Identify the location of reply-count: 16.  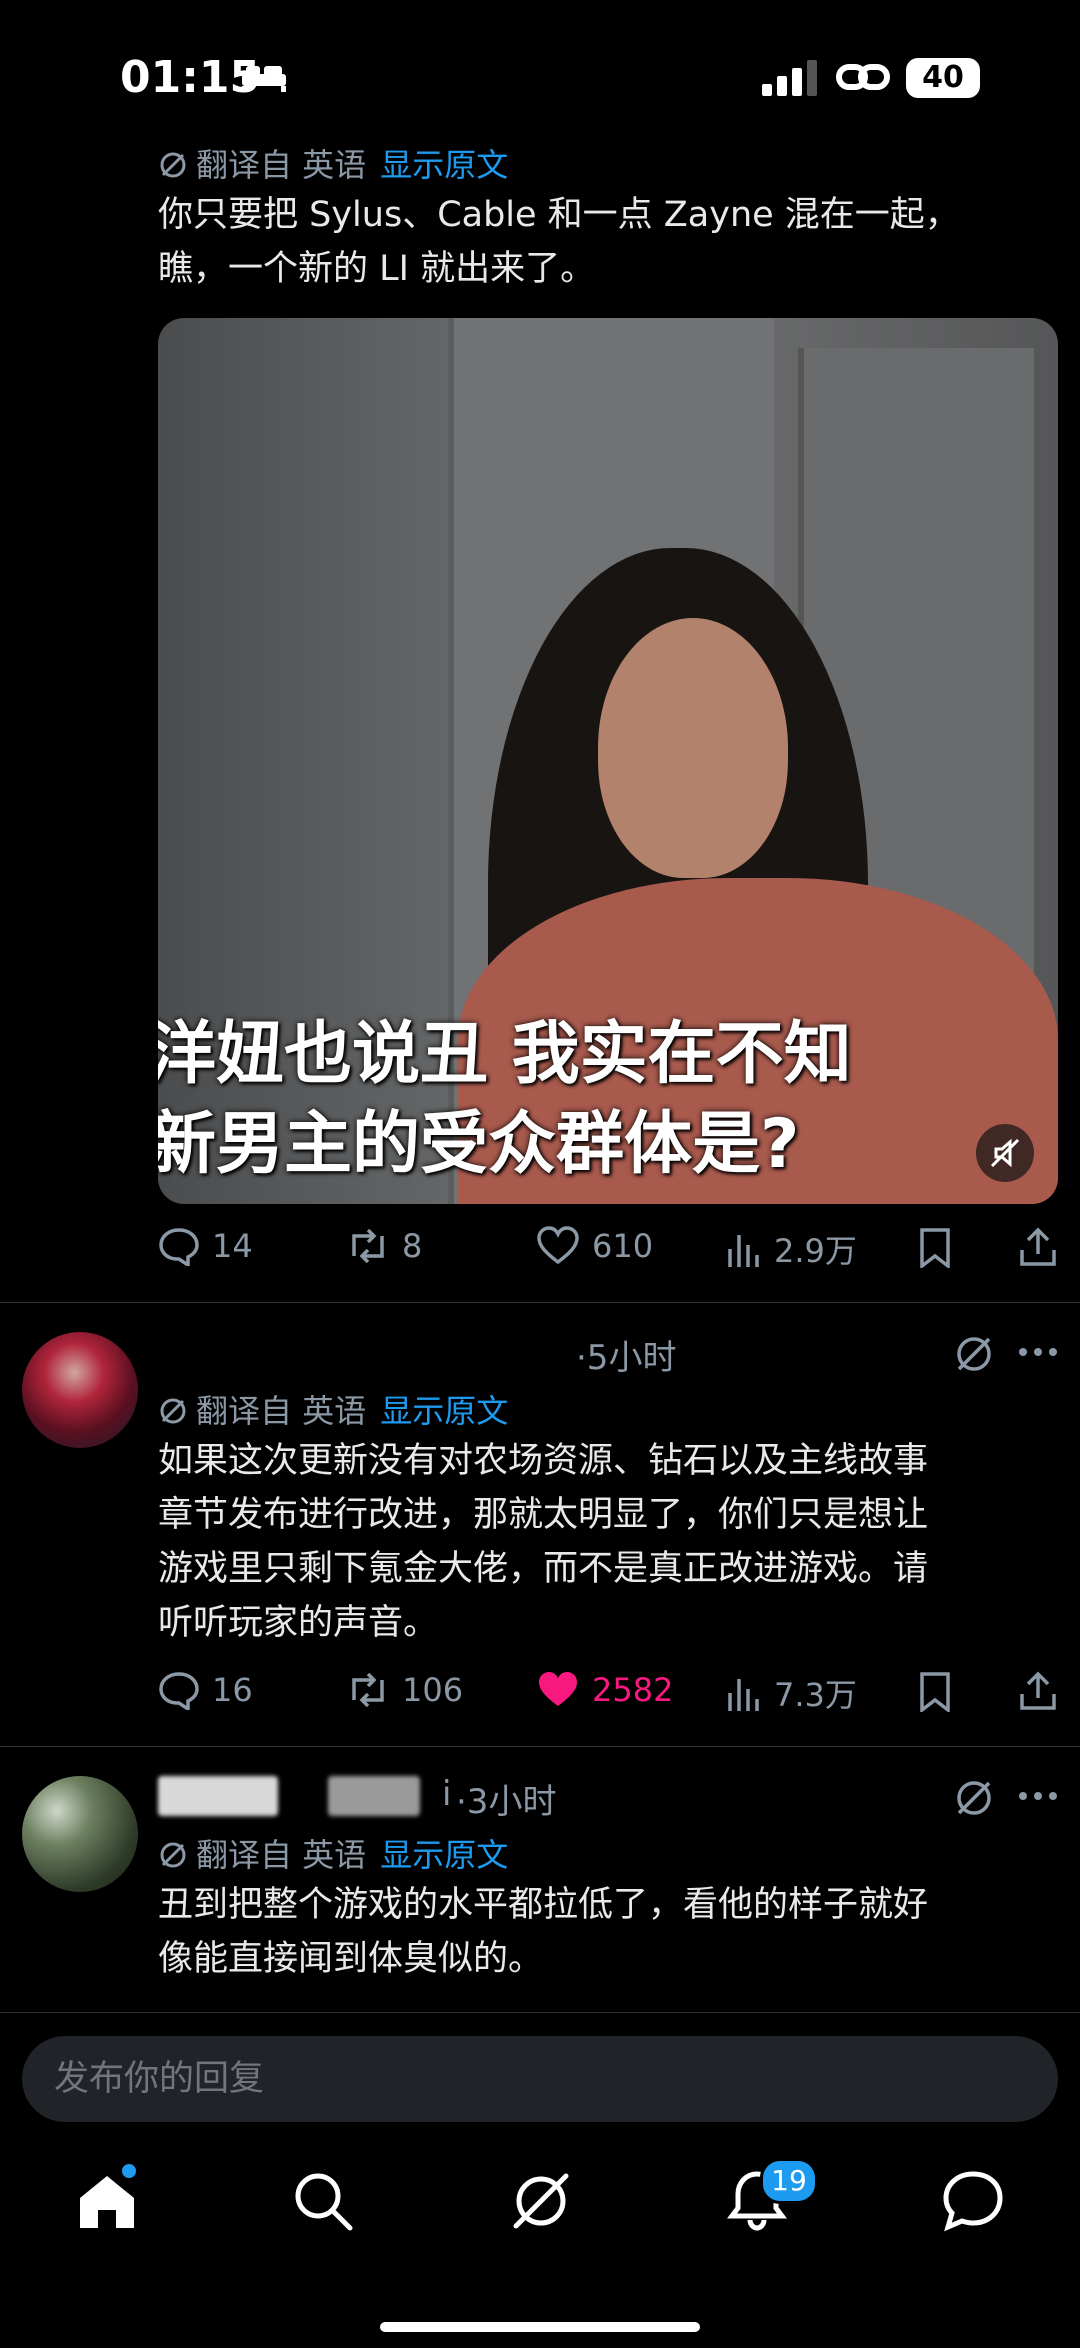
(232, 1690).